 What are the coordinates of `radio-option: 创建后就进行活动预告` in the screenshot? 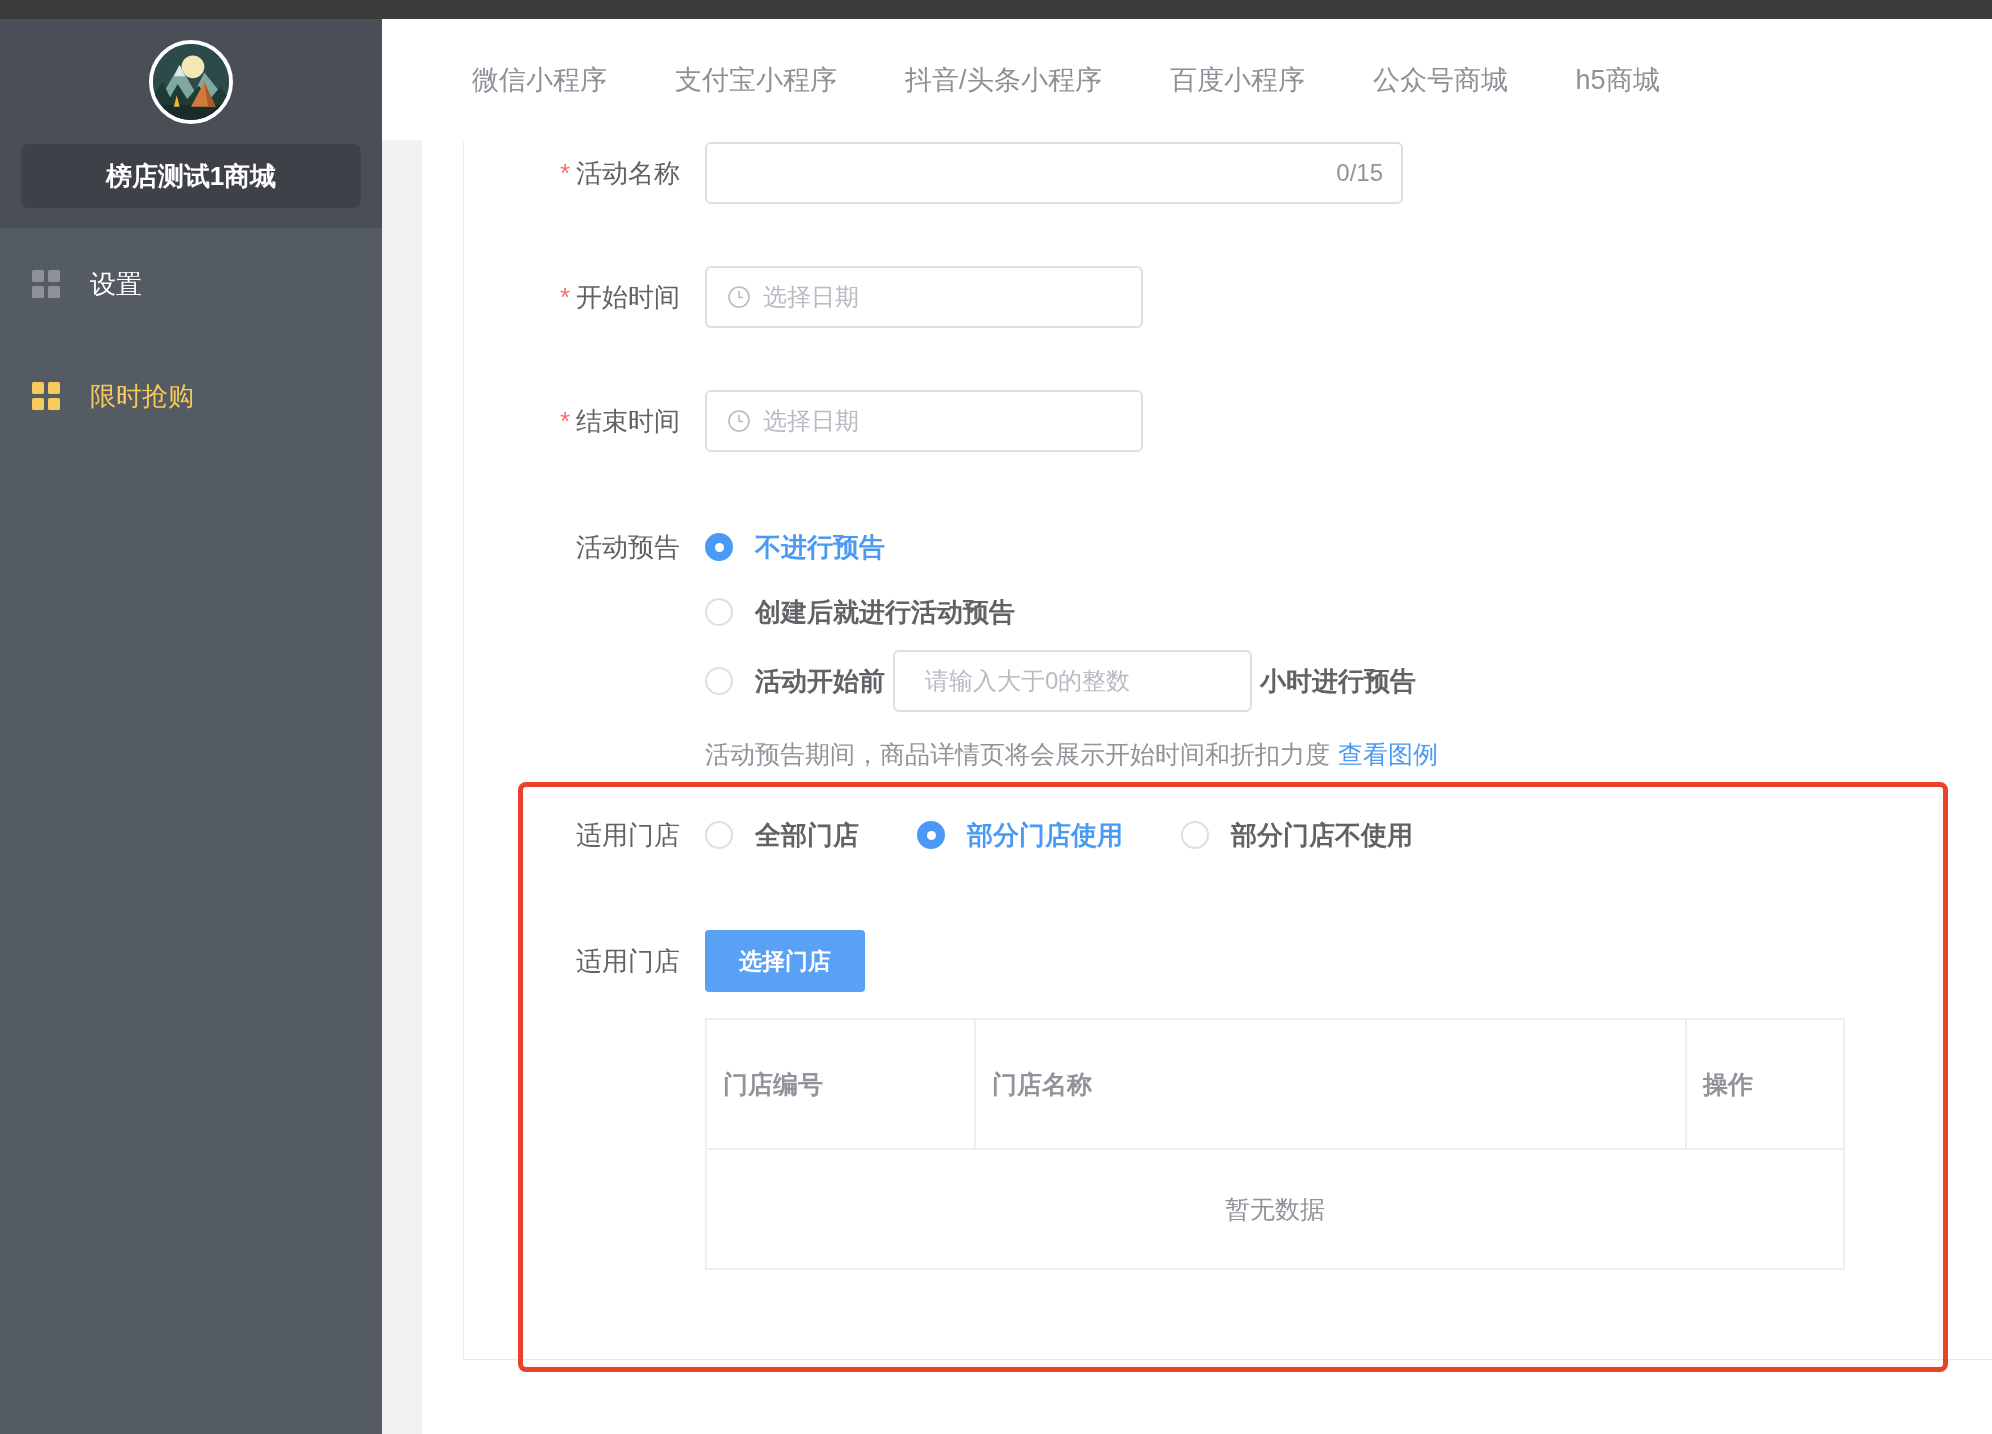 It's located at (860, 612).